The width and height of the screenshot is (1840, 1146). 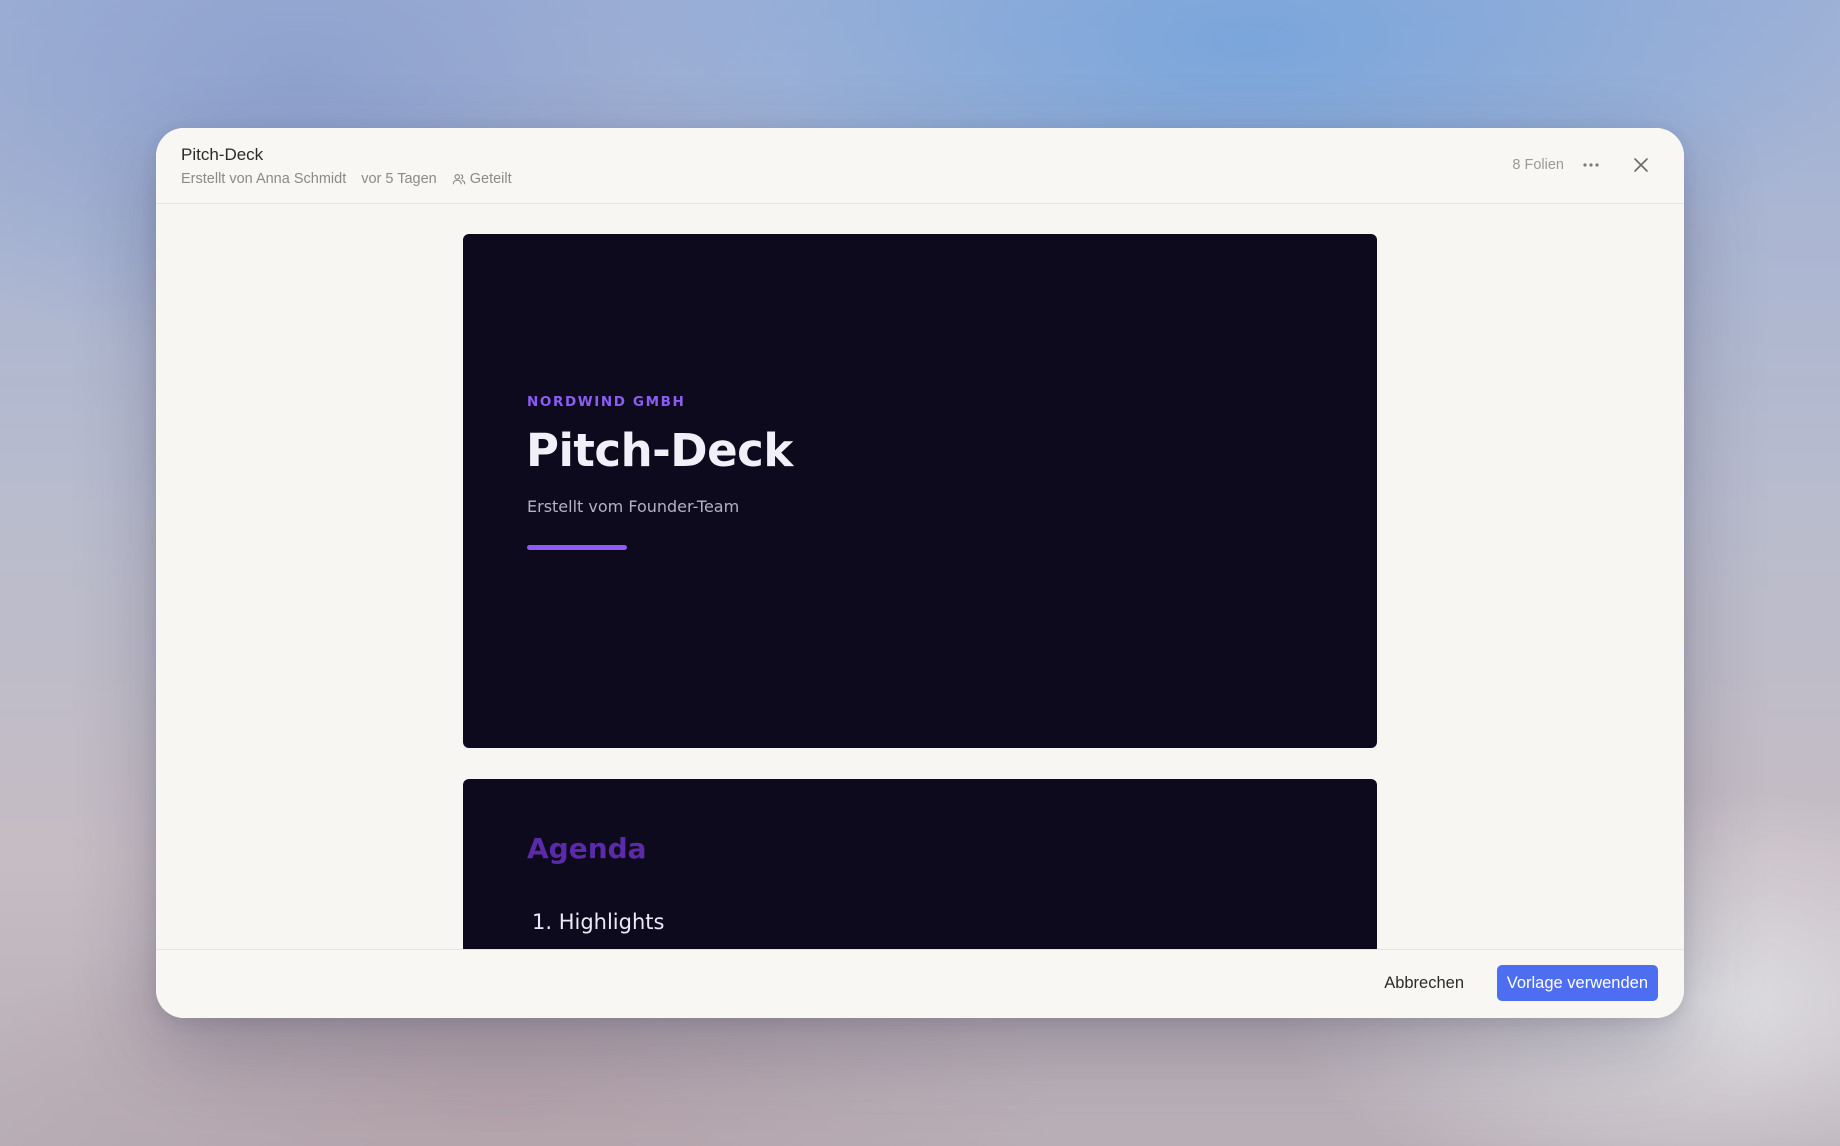 I want to click on header-actions: 8 Folien, so click(x=1583, y=165).